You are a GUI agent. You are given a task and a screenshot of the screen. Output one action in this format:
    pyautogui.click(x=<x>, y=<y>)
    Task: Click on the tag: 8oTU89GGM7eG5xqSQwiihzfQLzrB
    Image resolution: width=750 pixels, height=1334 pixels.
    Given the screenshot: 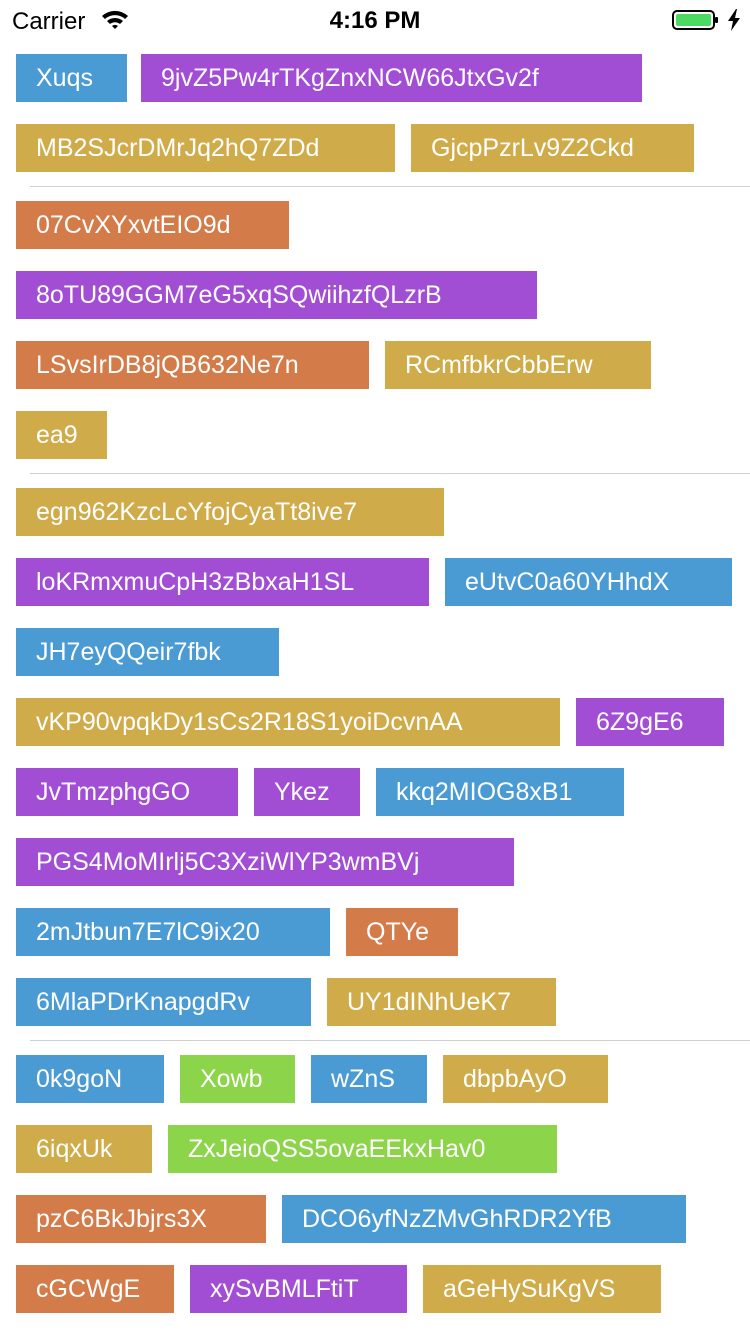 What is the action you would take?
    pyautogui.click(x=276, y=295)
    